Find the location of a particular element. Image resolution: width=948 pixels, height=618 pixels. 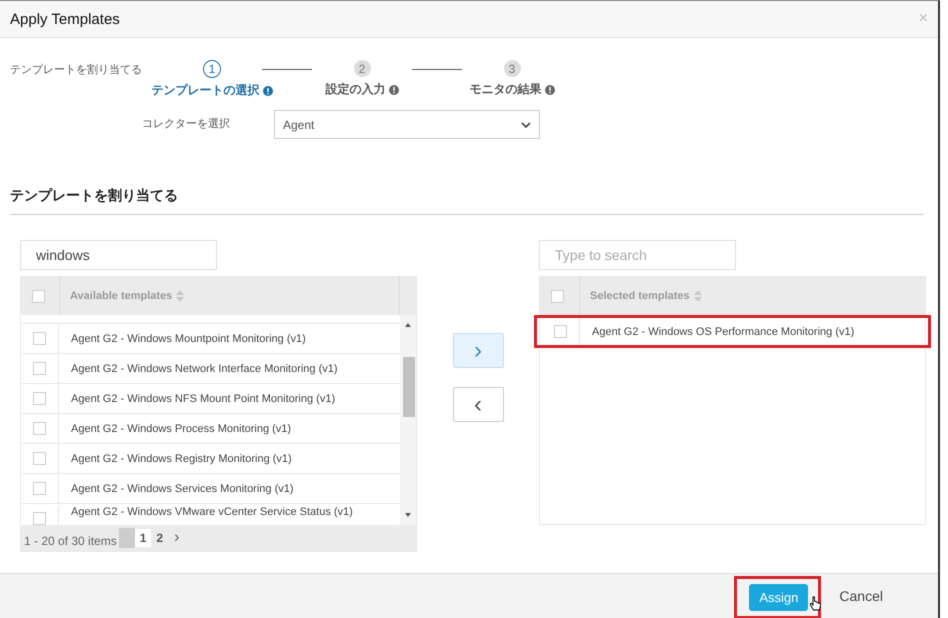

wizard-step: 2 設定の入力 is located at coordinates (362, 79).